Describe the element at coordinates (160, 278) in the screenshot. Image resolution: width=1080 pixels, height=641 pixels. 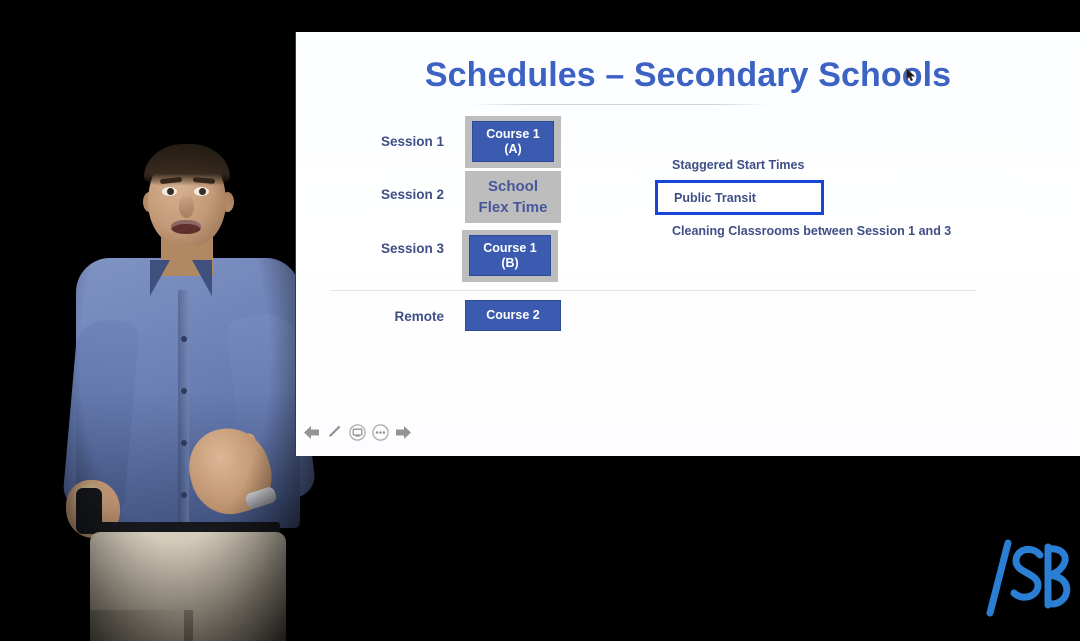
I see `presenter-collar-left` at that location.